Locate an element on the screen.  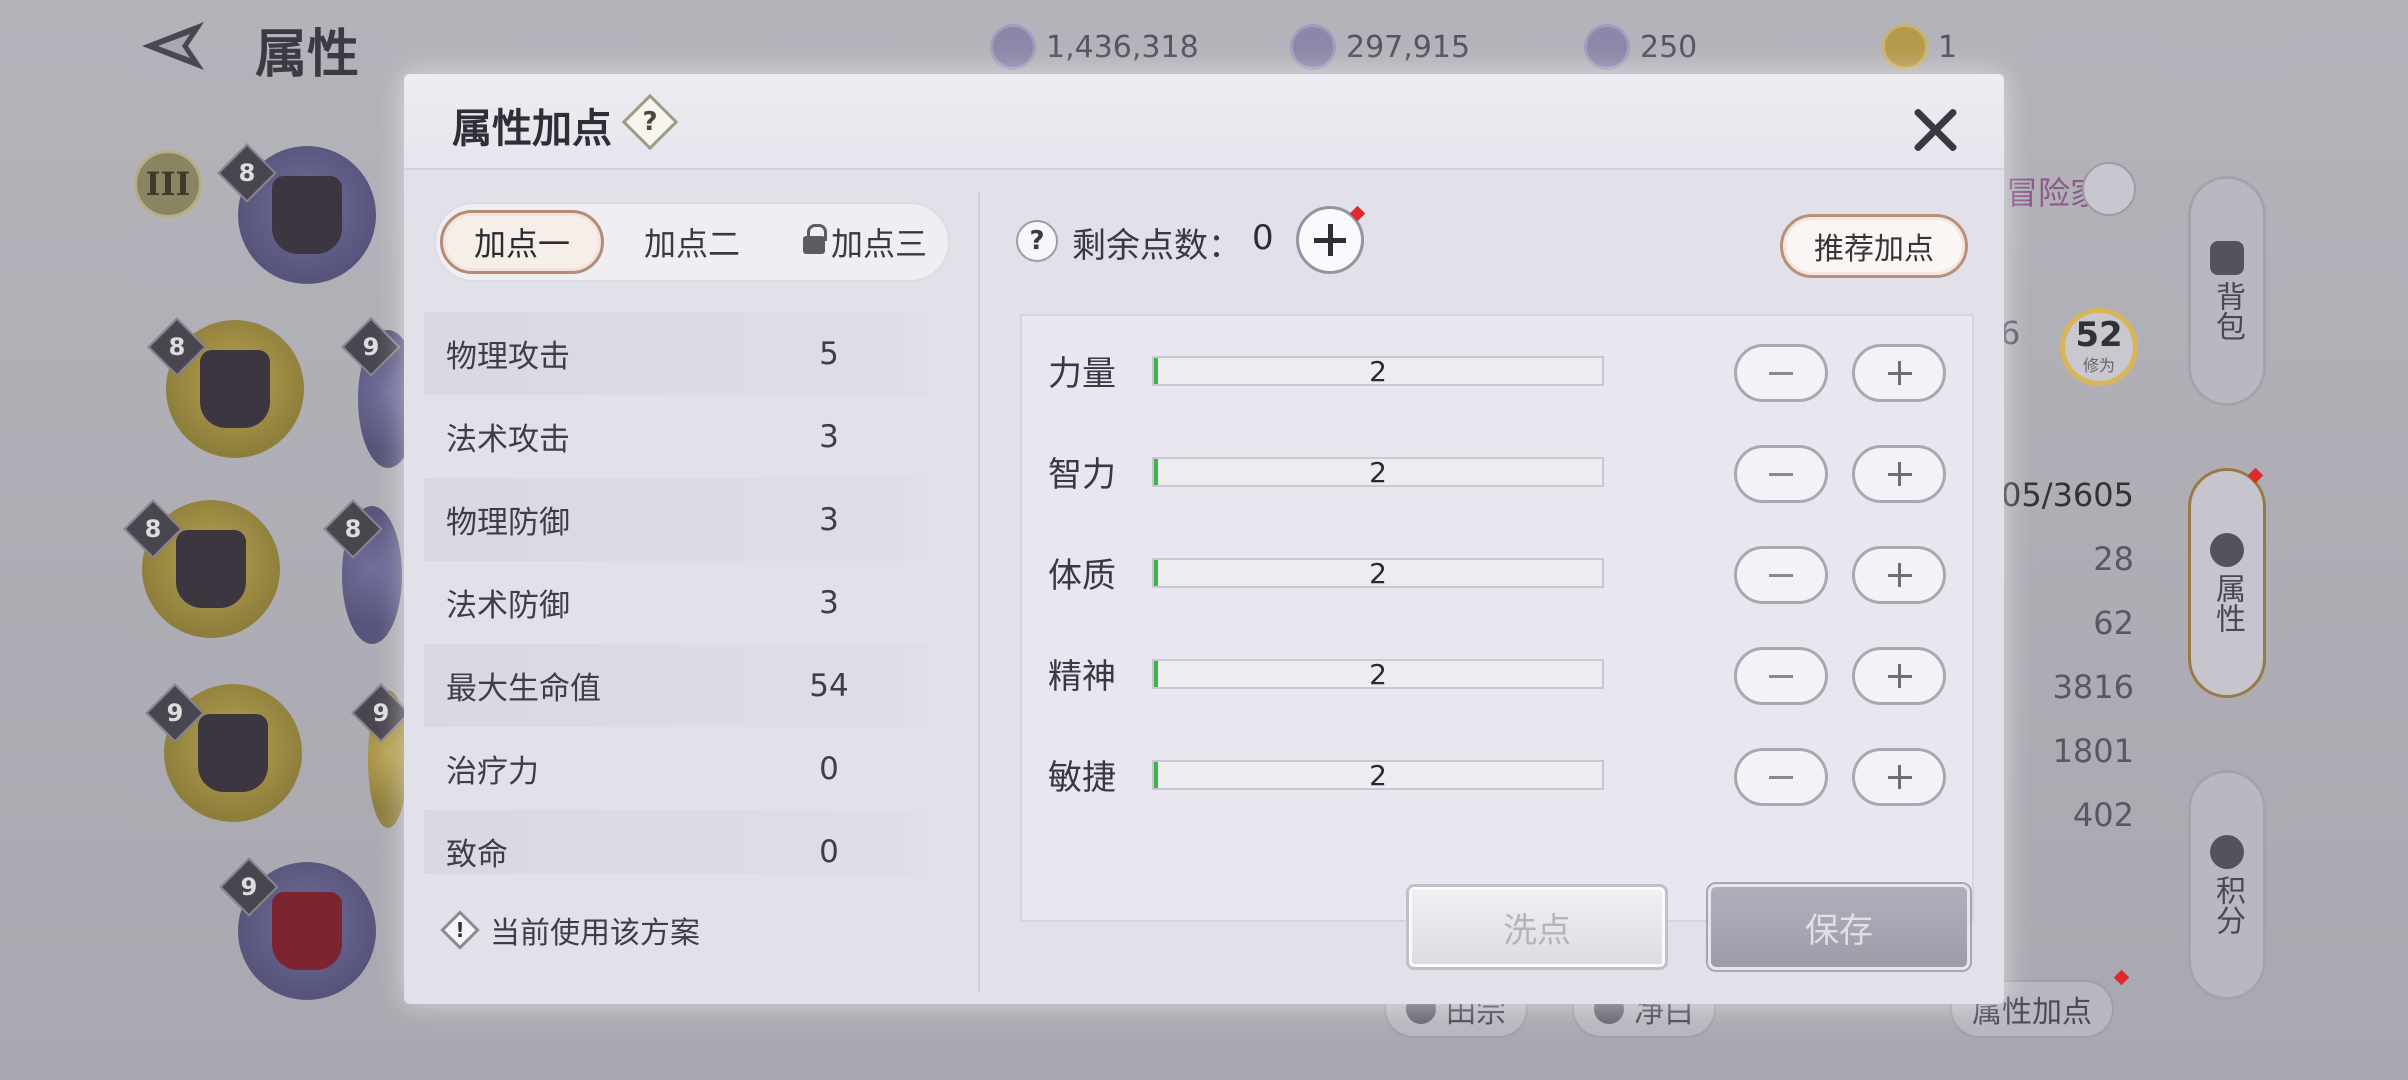
stat-name: 致命 is located at coordinates (477, 855).